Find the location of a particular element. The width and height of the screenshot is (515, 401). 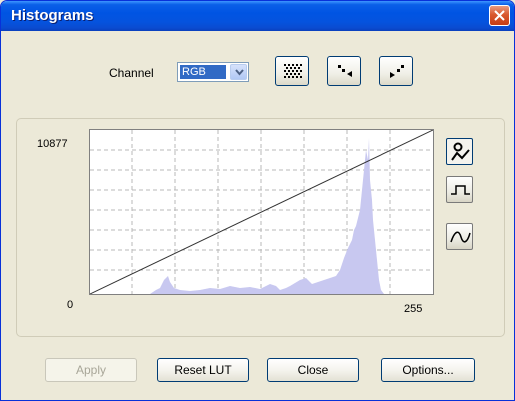

reset-lut-button: Reset LUT is located at coordinates (203, 370).